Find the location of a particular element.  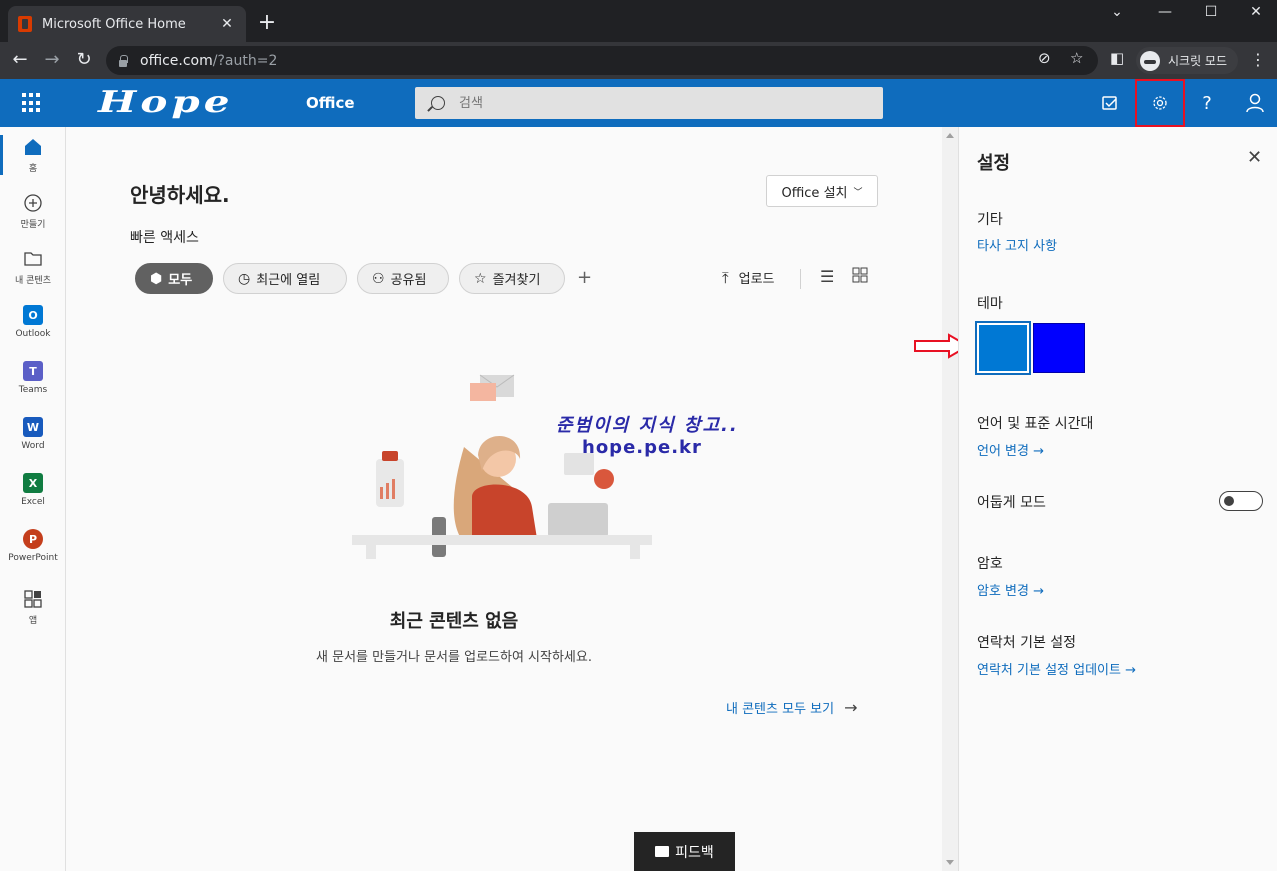

search-input is located at coordinates (649, 103).